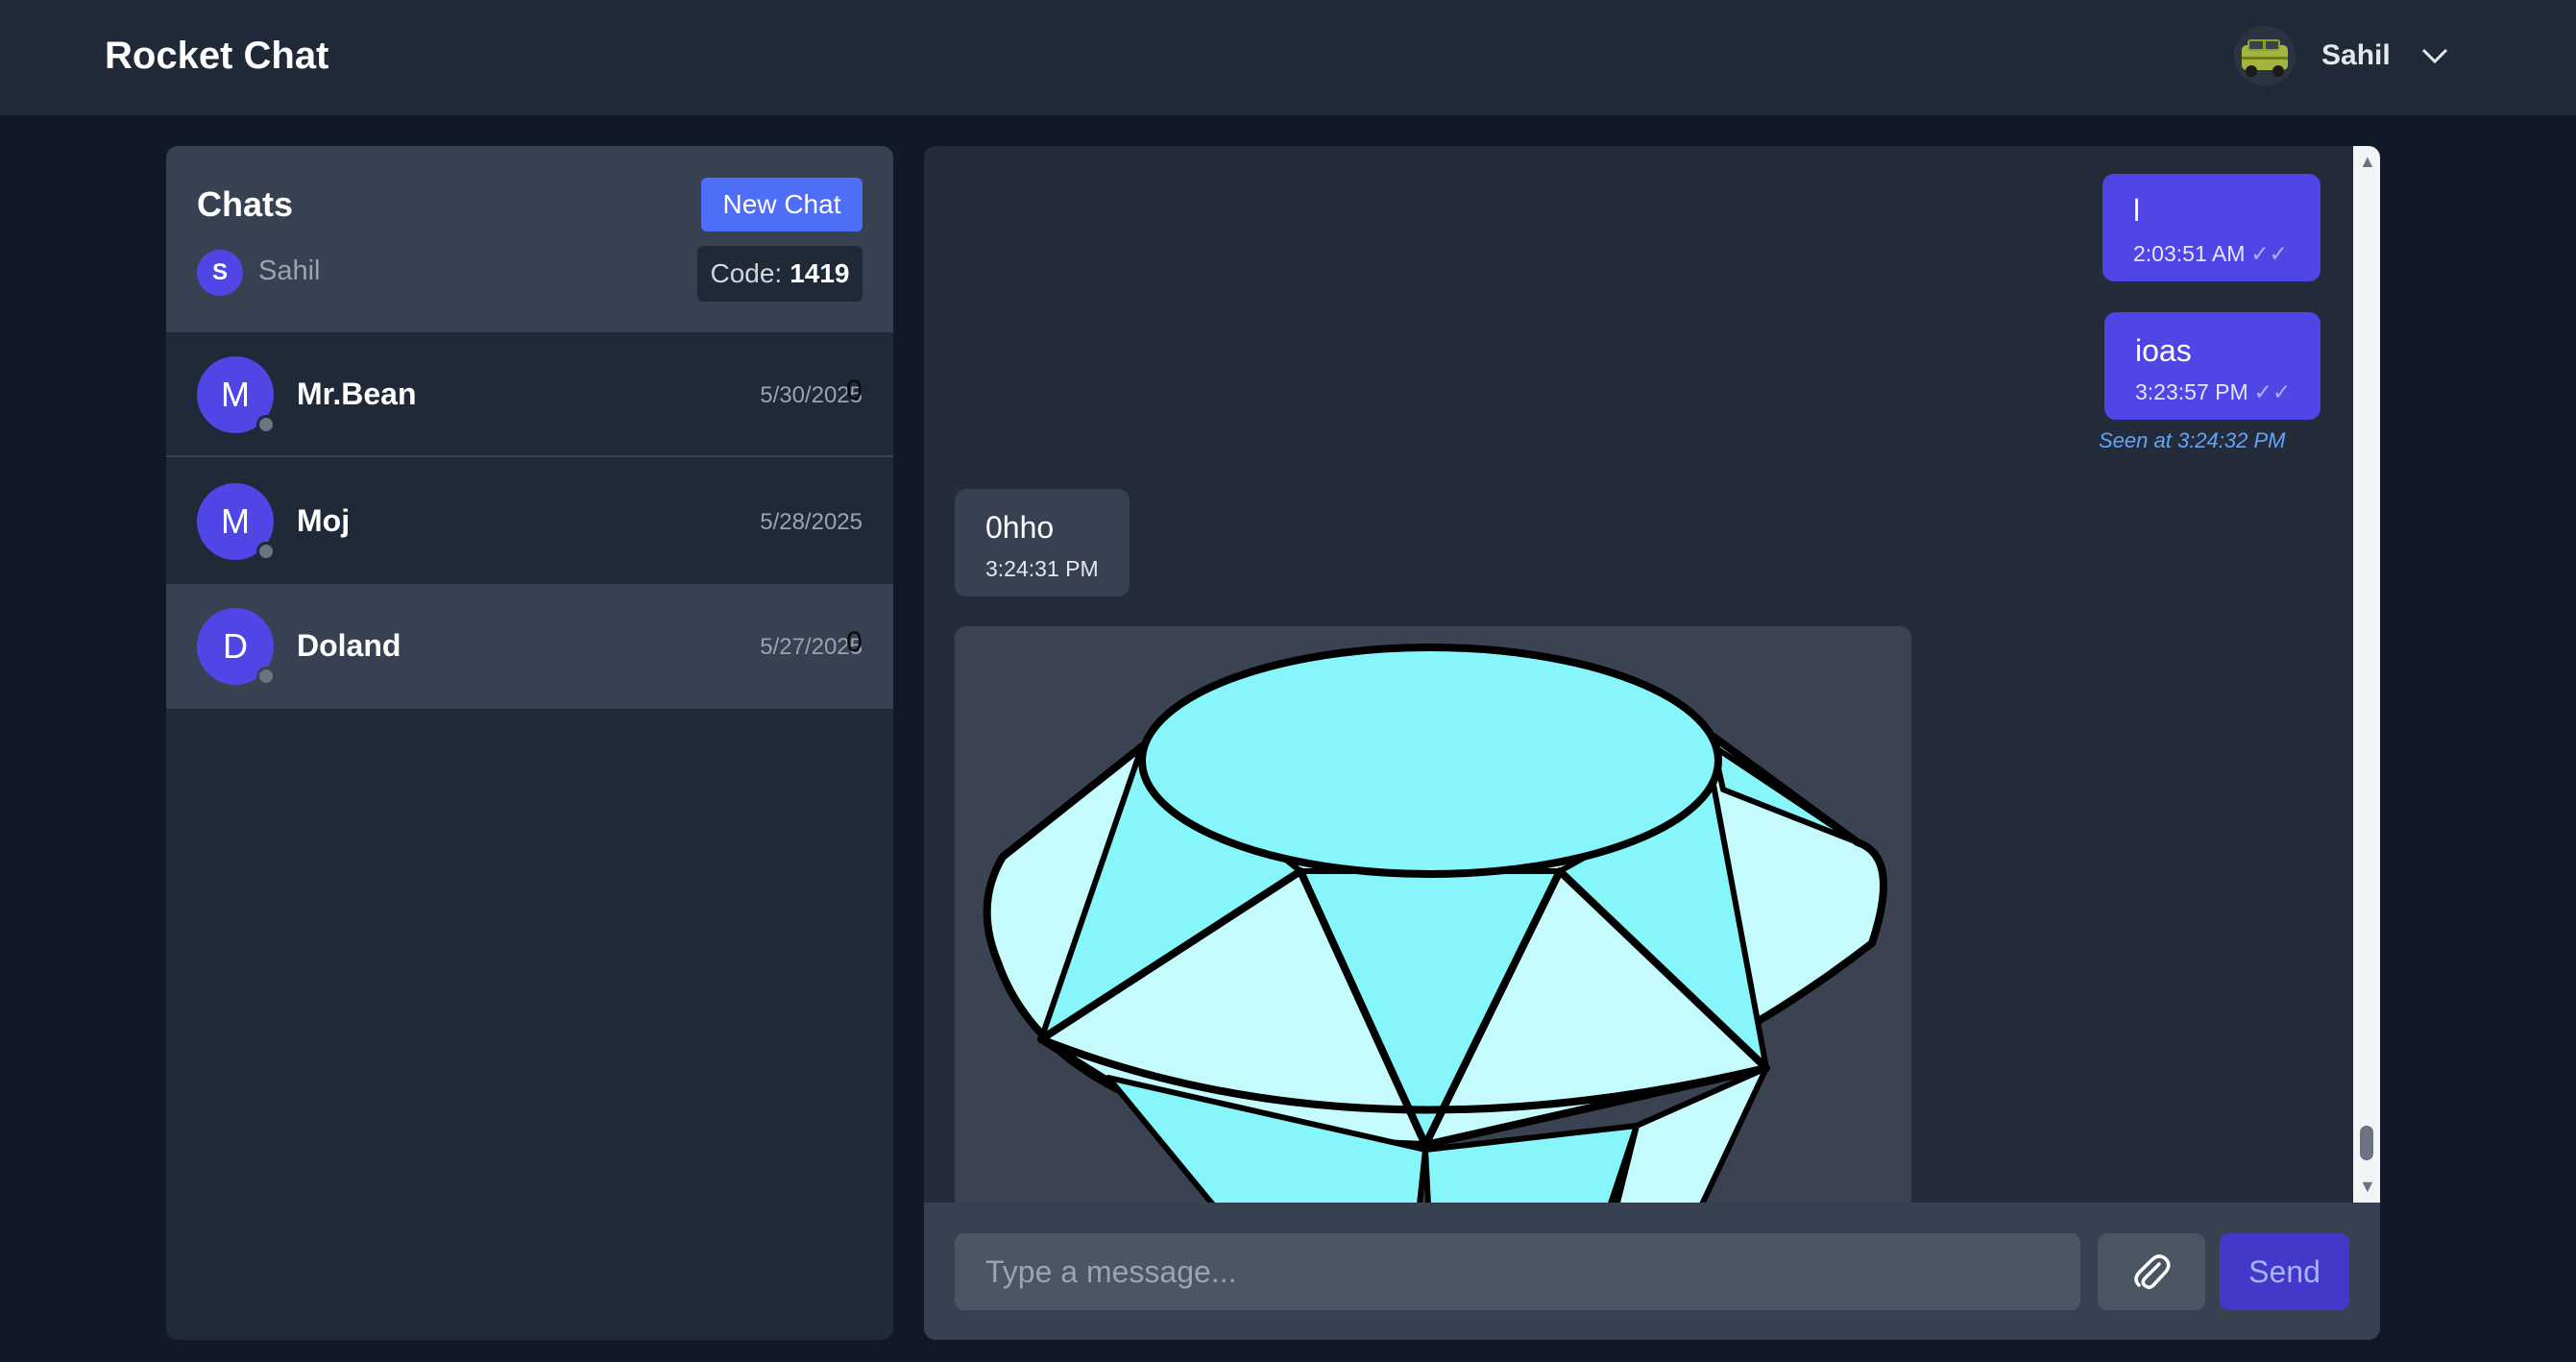 The height and width of the screenshot is (1362, 2576). I want to click on scroll-down-arrow-icon: ▼, so click(2368, 1187).